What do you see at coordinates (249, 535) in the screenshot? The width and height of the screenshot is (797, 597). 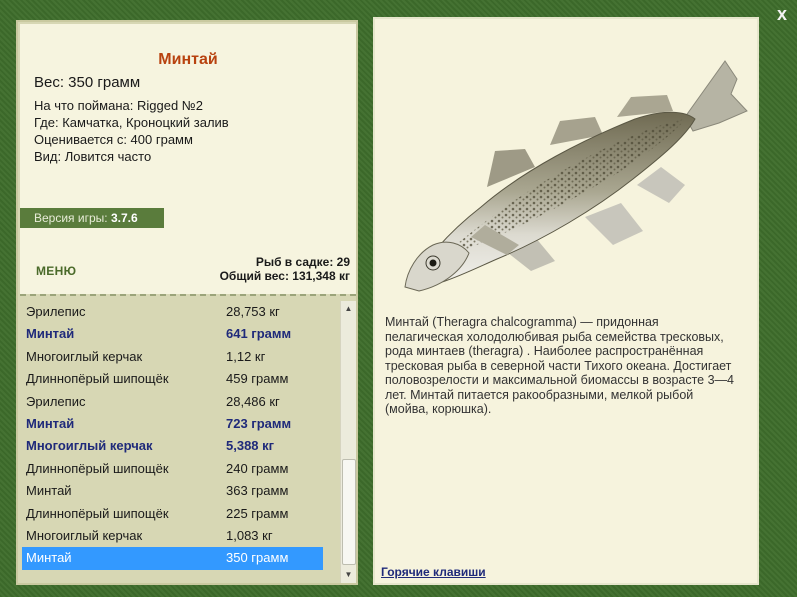 I see `catch-fish-weight: 1,083 кг` at bounding box center [249, 535].